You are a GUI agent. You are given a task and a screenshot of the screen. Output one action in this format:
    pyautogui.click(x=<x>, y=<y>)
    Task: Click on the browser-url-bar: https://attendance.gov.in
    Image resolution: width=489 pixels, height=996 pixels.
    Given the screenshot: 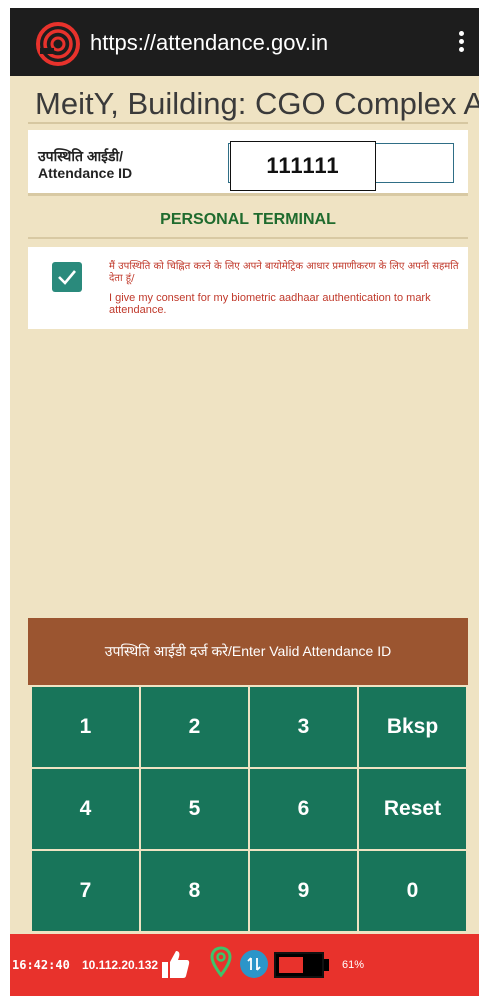 What is the action you would take?
    pyautogui.click(x=244, y=42)
    